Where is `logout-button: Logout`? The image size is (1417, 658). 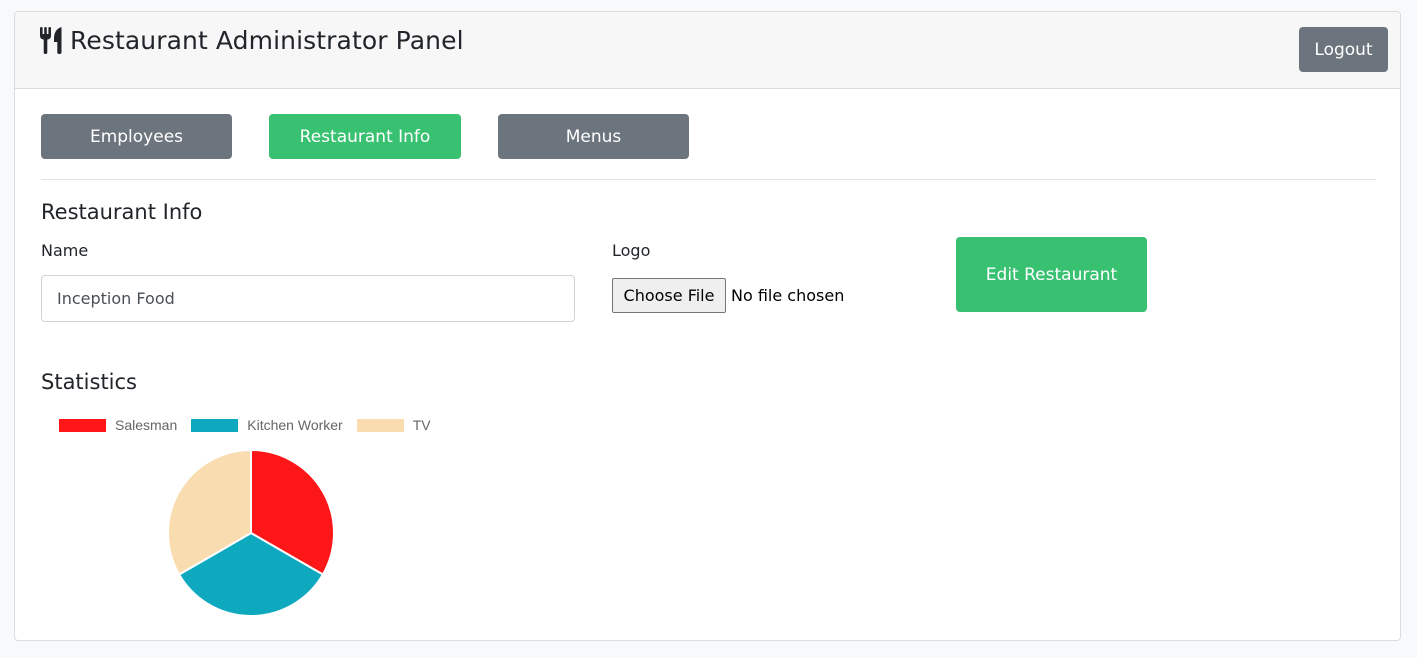 logout-button: Logout is located at coordinates (1343, 49).